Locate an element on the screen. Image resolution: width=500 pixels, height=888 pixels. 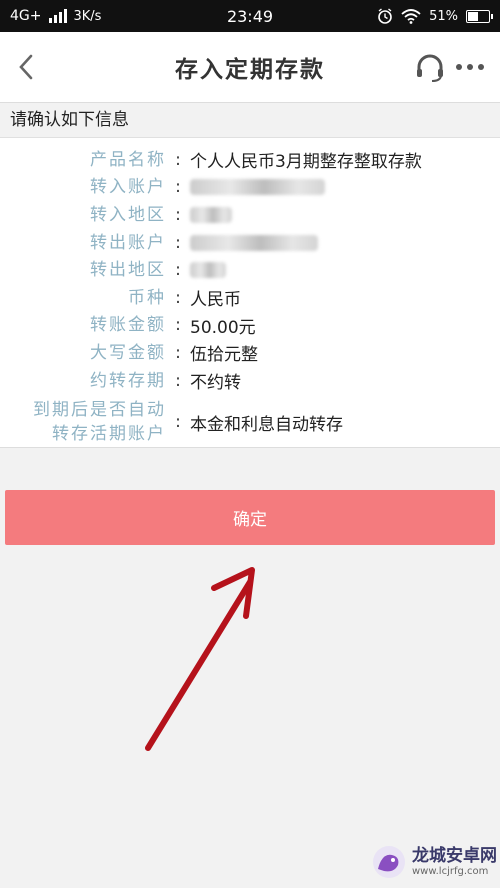
watermark-text: 龙城安卓网 www.lcjrfg.com is located at coordinates (454, 862).